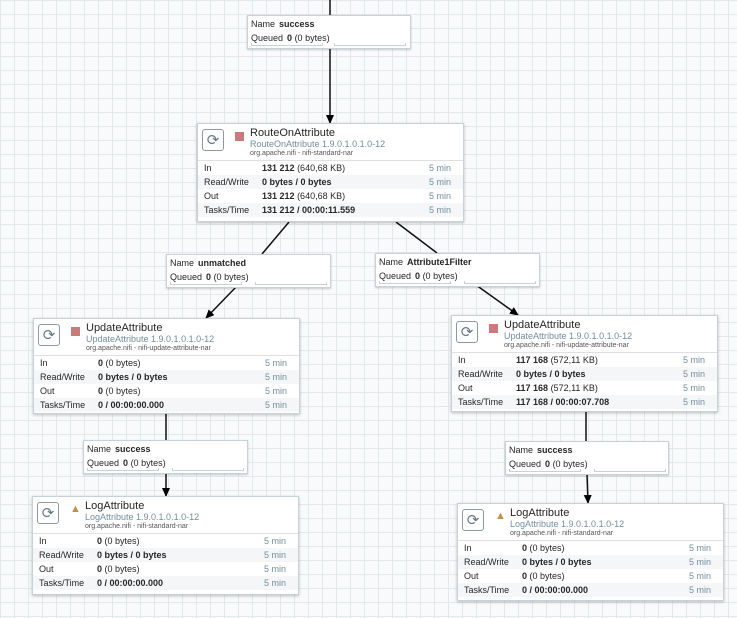 The height and width of the screenshot is (618, 737). What do you see at coordinates (457, 270) in the screenshot?
I see `connection-attribute1filter: Name Attribute1Filter Queued 0 (0 bytes)` at bounding box center [457, 270].